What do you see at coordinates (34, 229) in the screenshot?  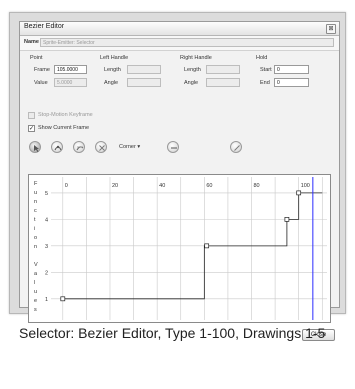 I see `y-axis-letter: i` at bounding box center [34, 229].